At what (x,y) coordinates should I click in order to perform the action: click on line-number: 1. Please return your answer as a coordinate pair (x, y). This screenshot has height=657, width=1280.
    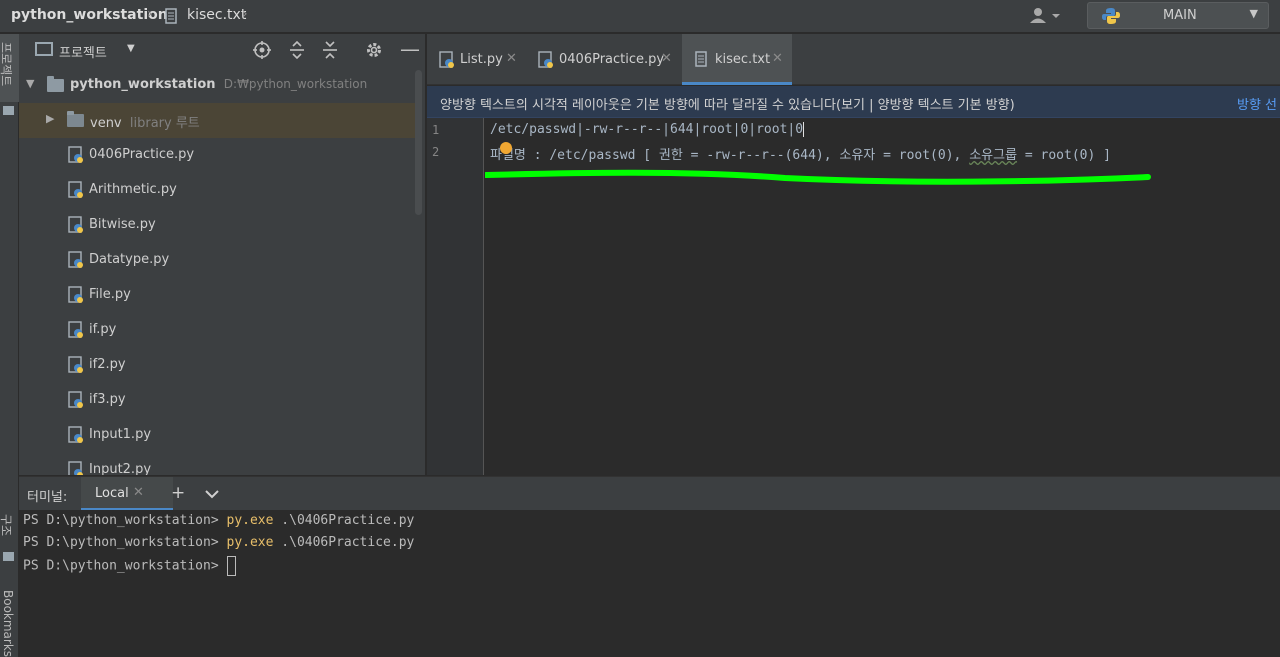
    Looking at the image, I should click on (436, 130).